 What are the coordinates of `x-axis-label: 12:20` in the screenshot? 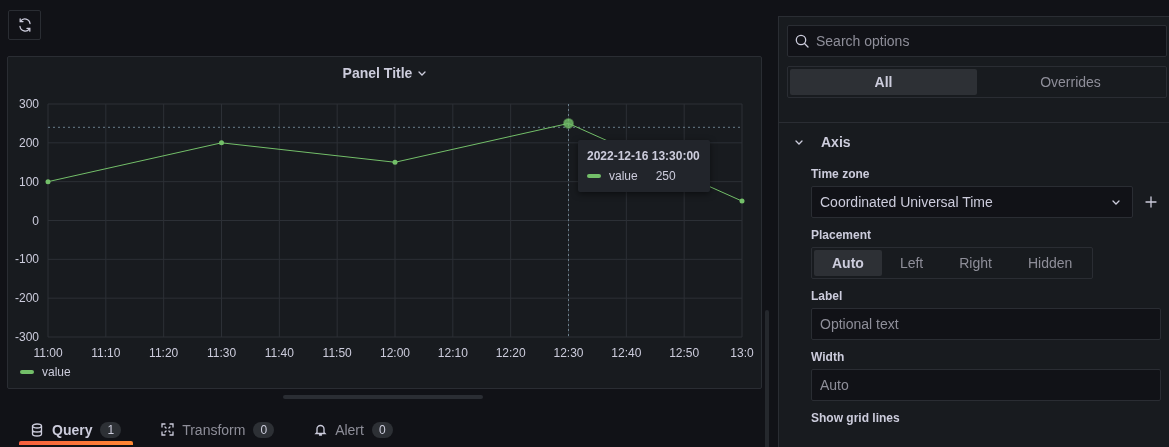 It's located at (510, 353).